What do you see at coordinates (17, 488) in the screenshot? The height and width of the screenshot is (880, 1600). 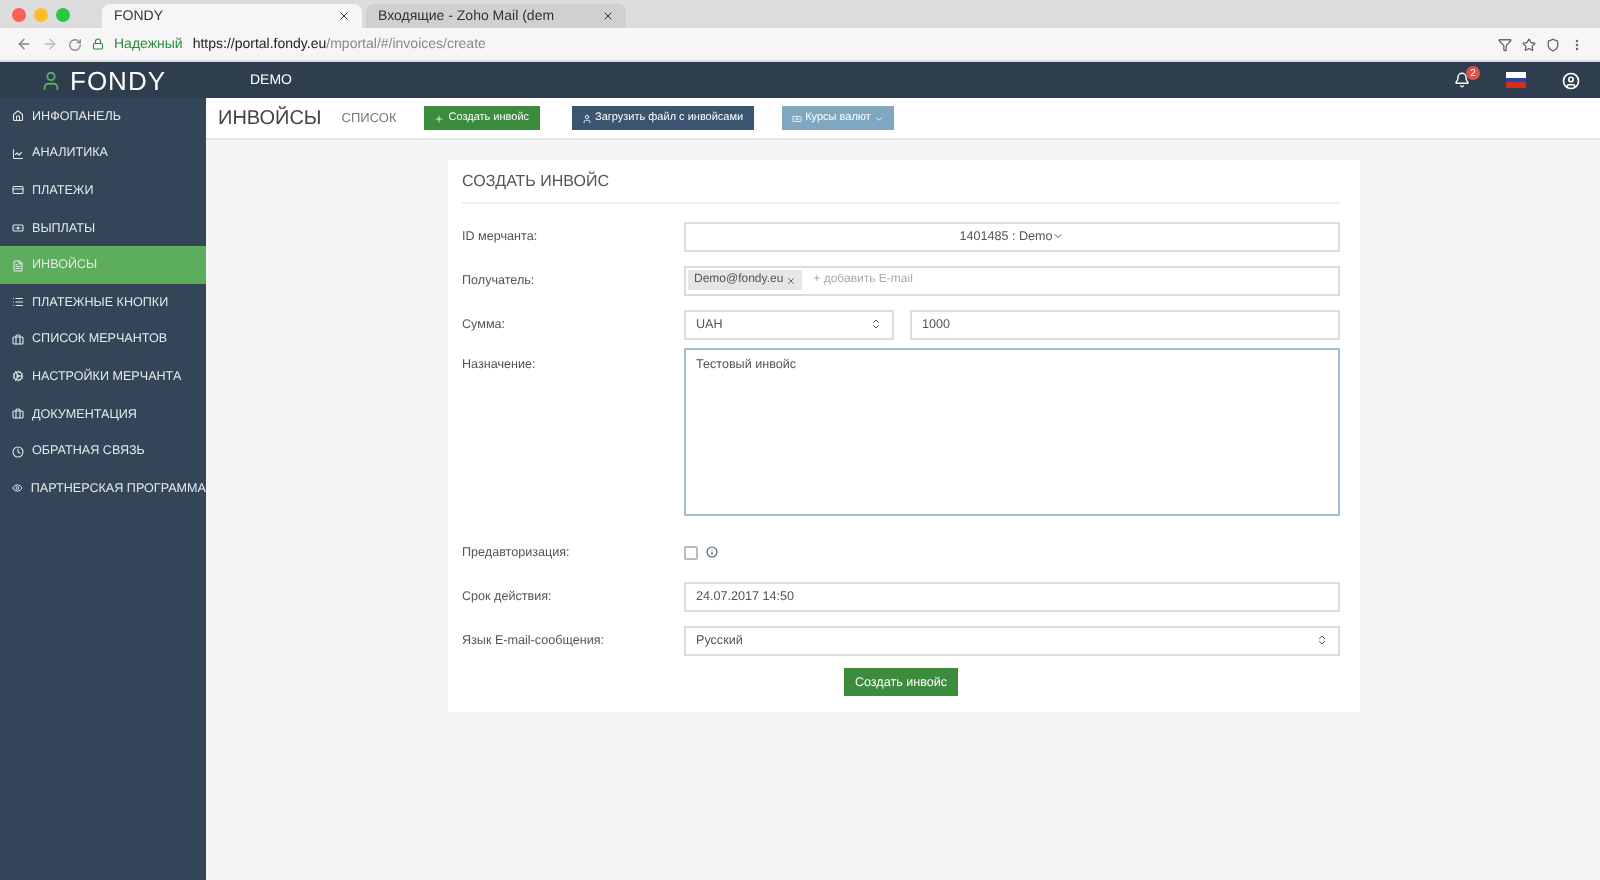 I see `eye-icon` at bounding box center [17, 488].